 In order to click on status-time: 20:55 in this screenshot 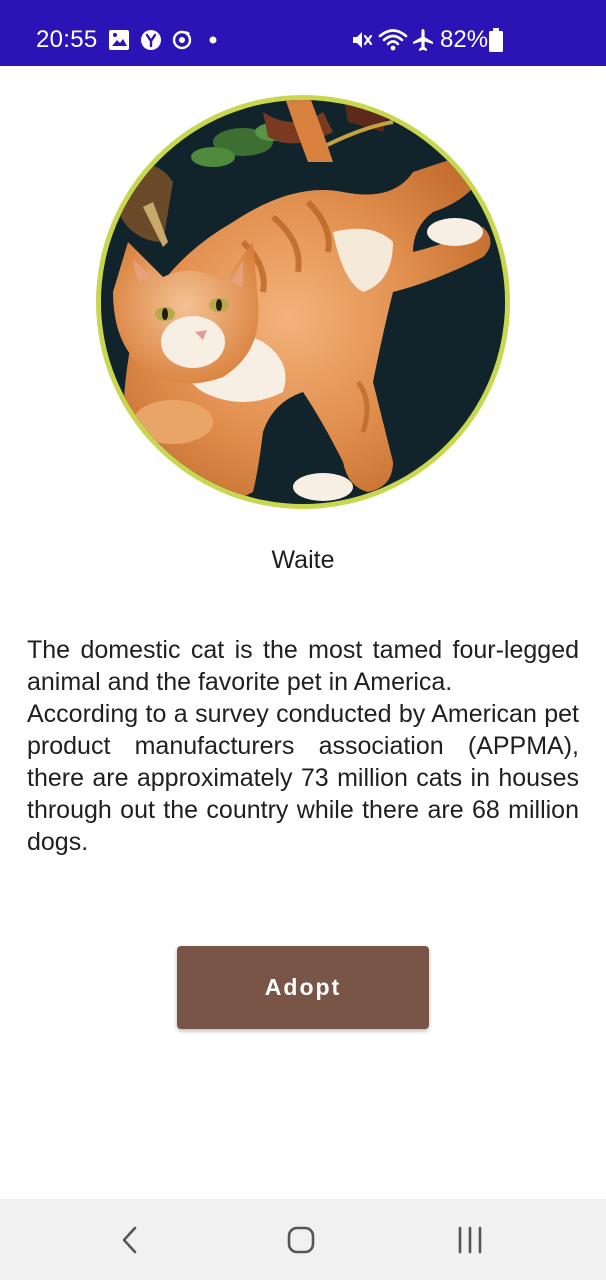, I will do `click(67, 39)`.